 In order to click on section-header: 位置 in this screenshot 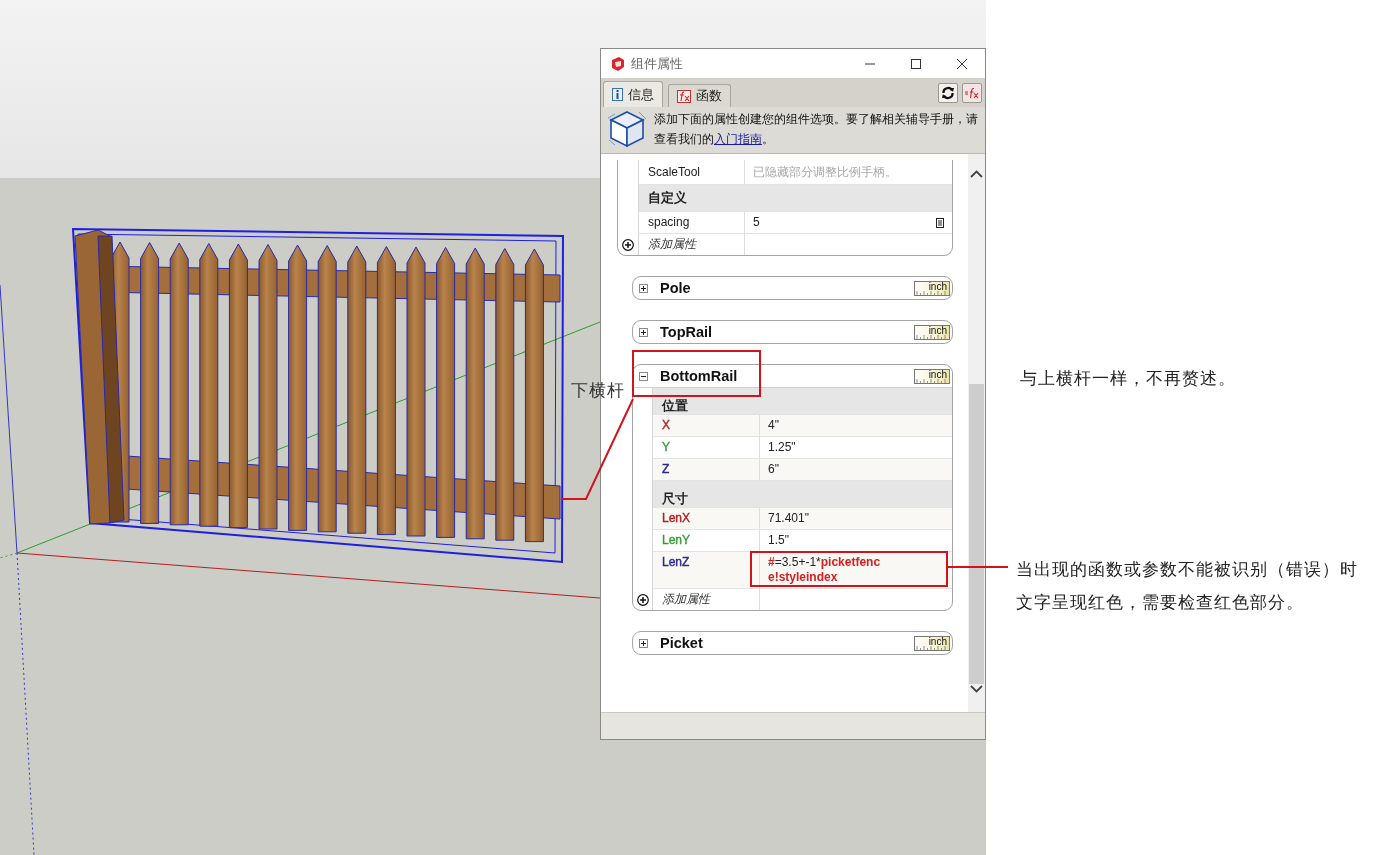, I will do `click(802, 401)`.